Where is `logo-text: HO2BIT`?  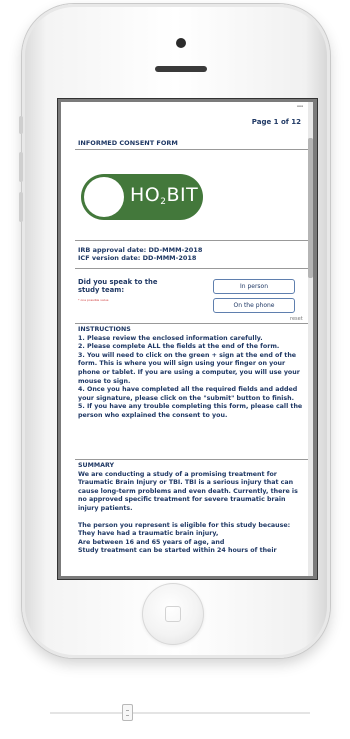 logo-text: HO2BIT is located at coordinates (164, 195).